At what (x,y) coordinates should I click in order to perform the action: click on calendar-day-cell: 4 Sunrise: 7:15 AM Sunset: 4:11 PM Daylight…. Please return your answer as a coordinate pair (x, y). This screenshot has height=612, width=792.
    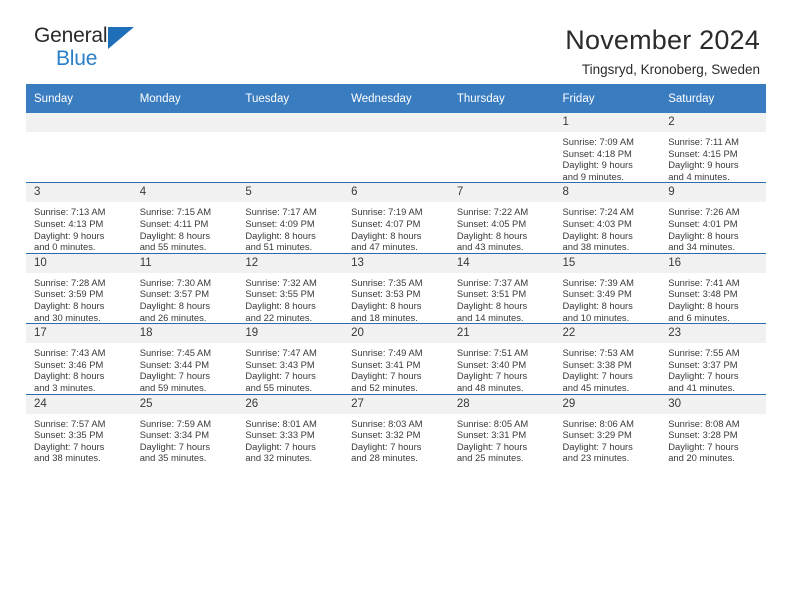
    Looking at the image, I should click on (184, 218).